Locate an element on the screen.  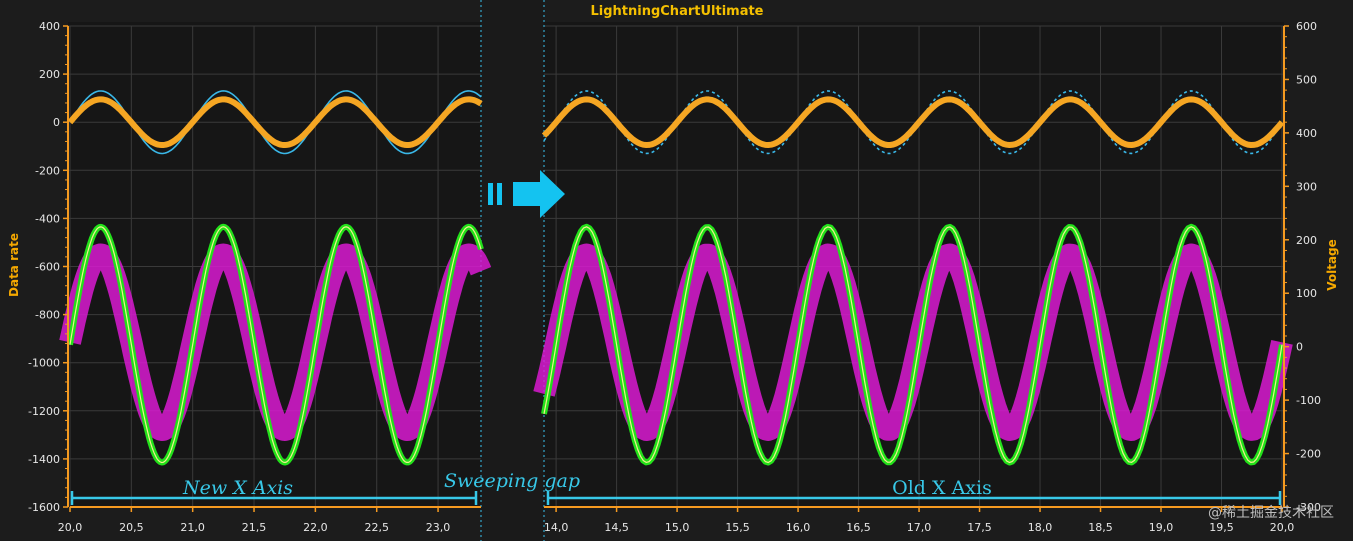
x-tick-label-new: 21,5 is located at coordinates (254, 527).